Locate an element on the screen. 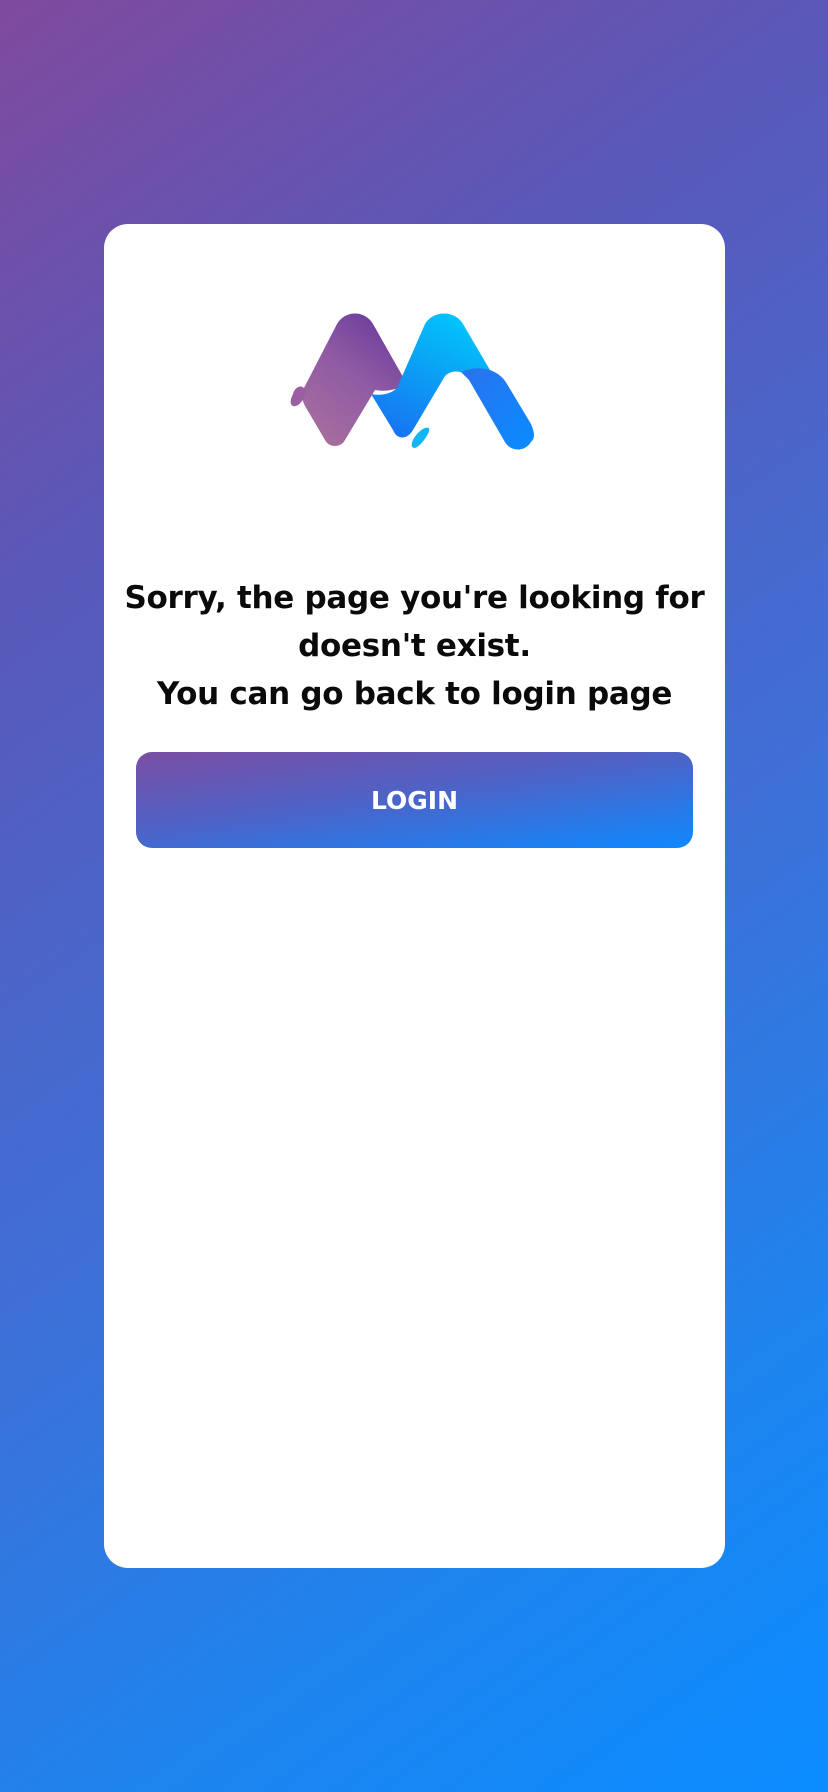 Image resolution: width=828 pixels, height=1792 pixels. message-line-1: Sorry, the page you're looking for is located at coordinates (414, 598).